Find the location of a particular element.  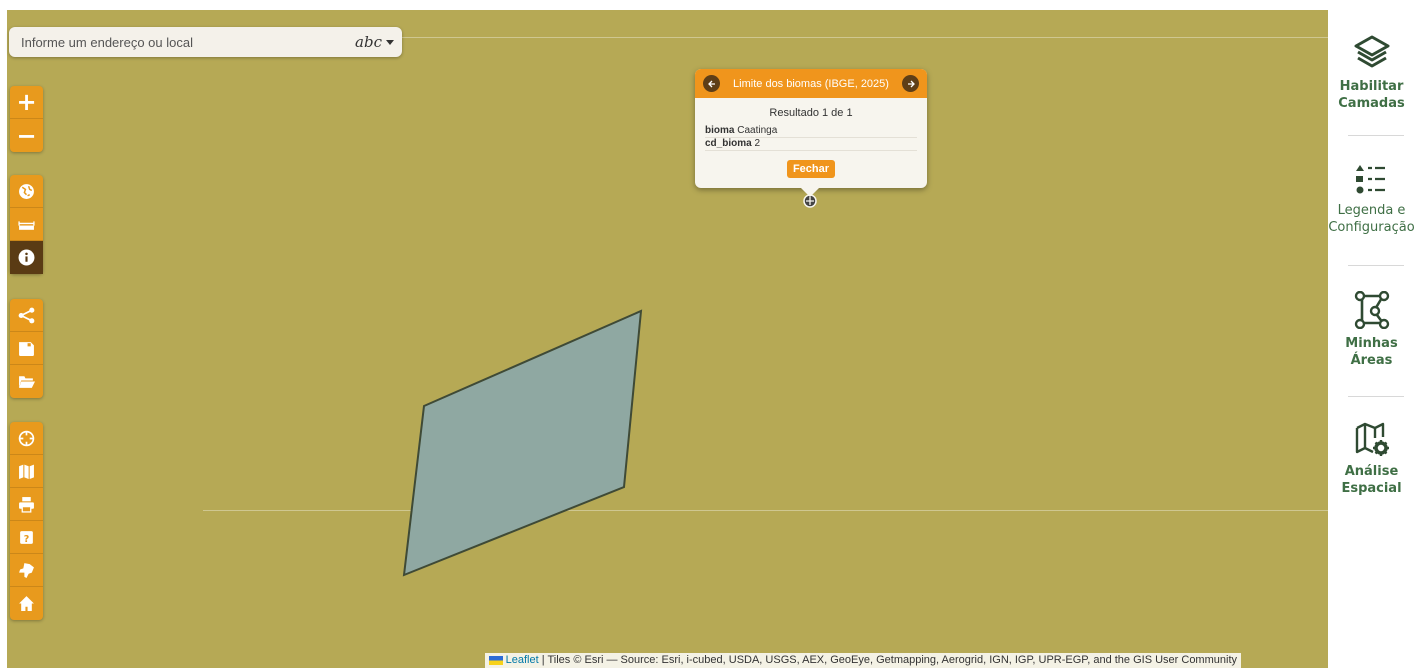

save-button is located at coordinates (26, 348).